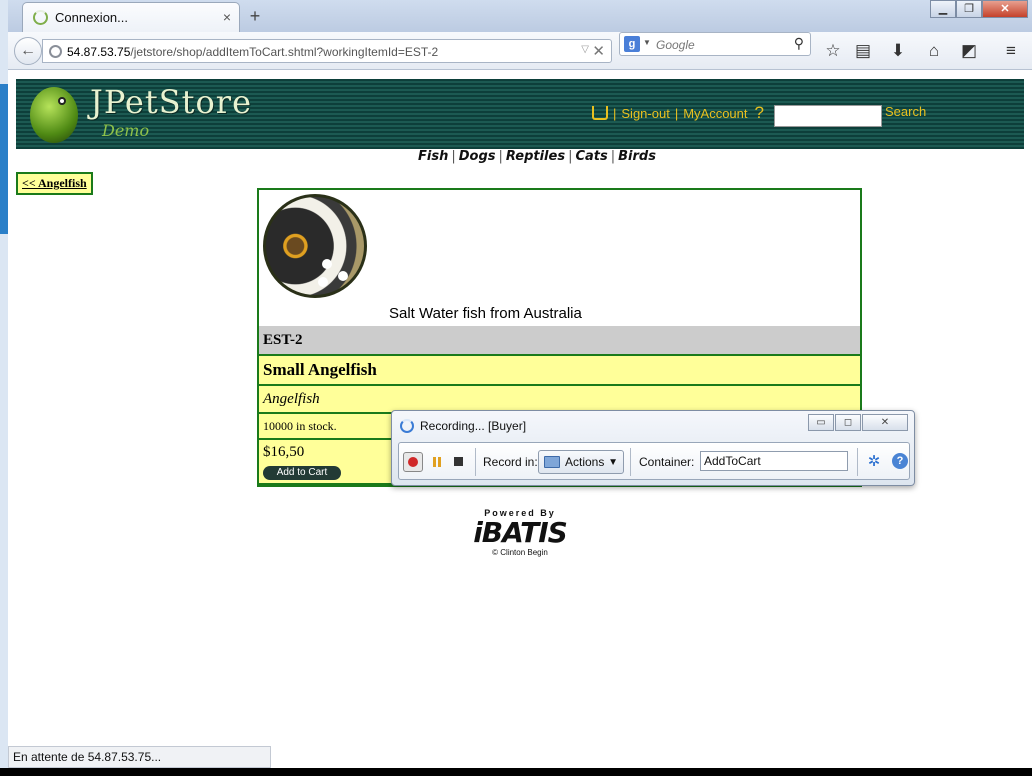 The width and height of the screenshot is (1032, 776). What do you see at coordinates (905, 111) in the screenshot?
I see `site-search-button: Search` at bounding box center [905, 111].